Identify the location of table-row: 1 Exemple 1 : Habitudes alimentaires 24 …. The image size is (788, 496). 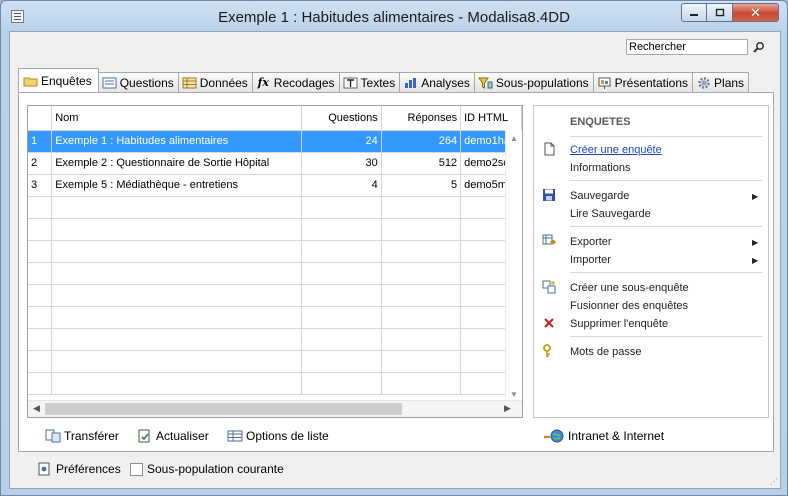
(275, 141).